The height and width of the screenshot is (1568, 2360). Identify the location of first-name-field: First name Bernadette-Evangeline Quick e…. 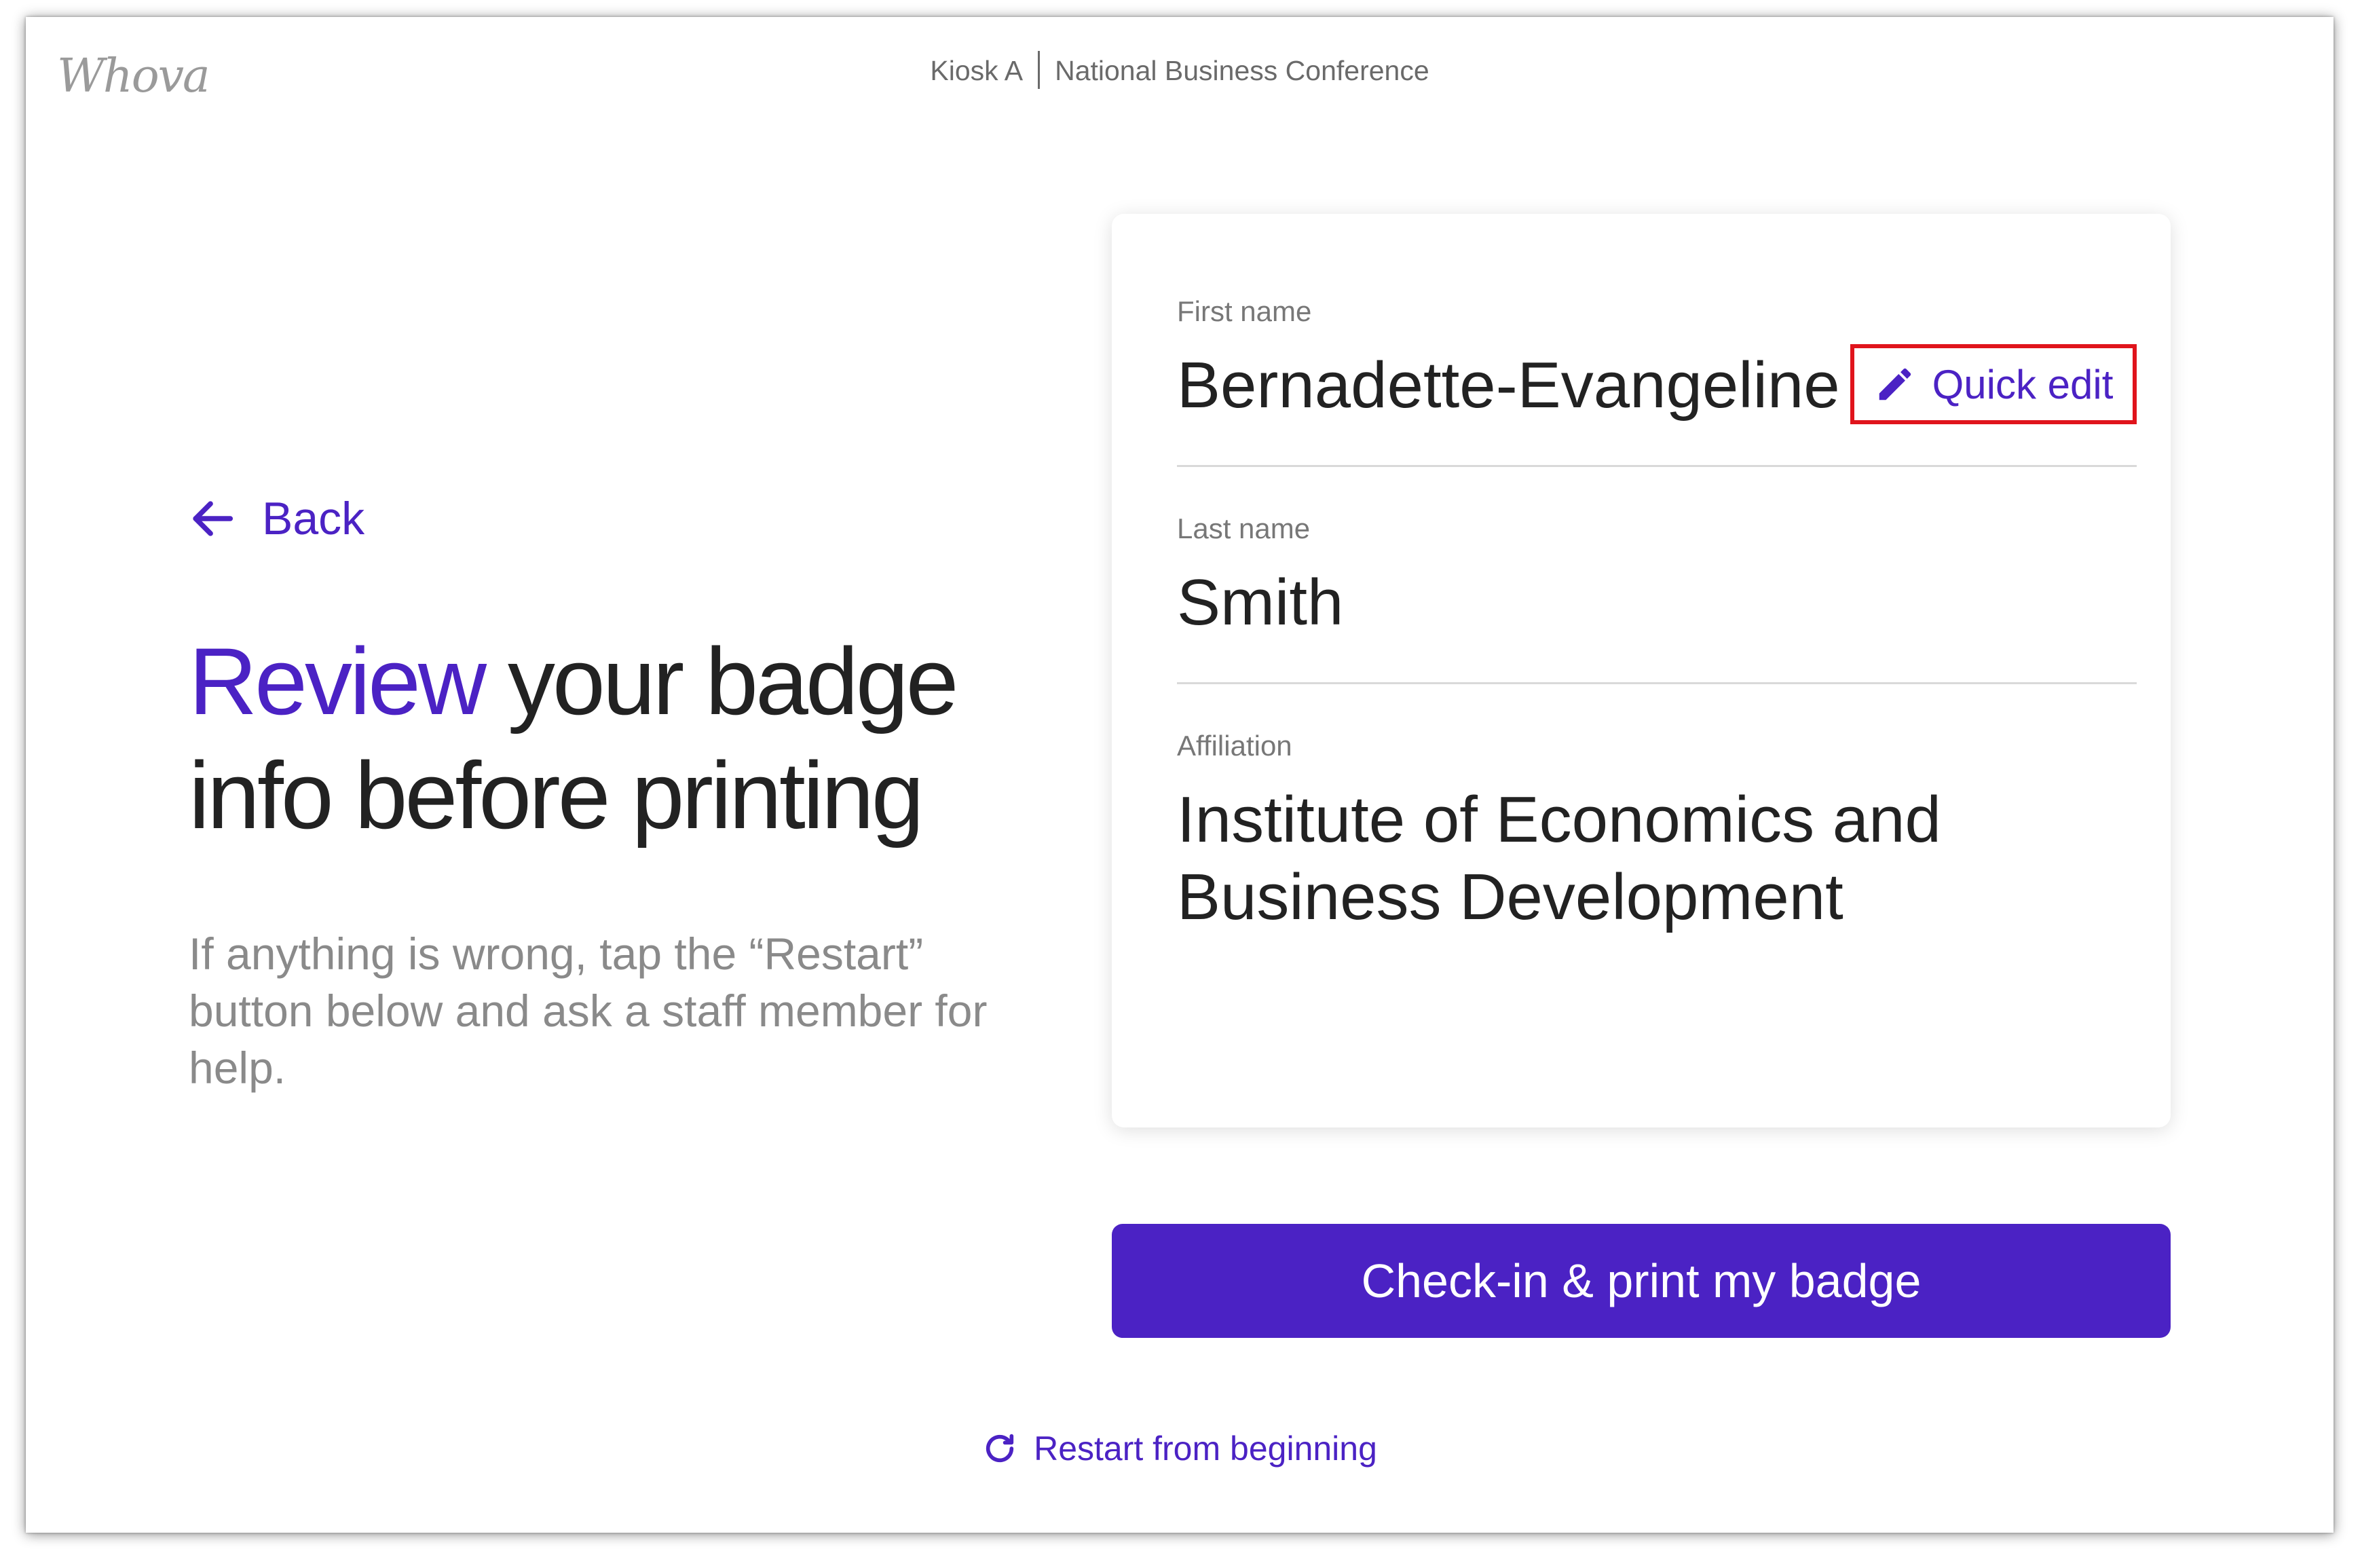
(1657, 381).